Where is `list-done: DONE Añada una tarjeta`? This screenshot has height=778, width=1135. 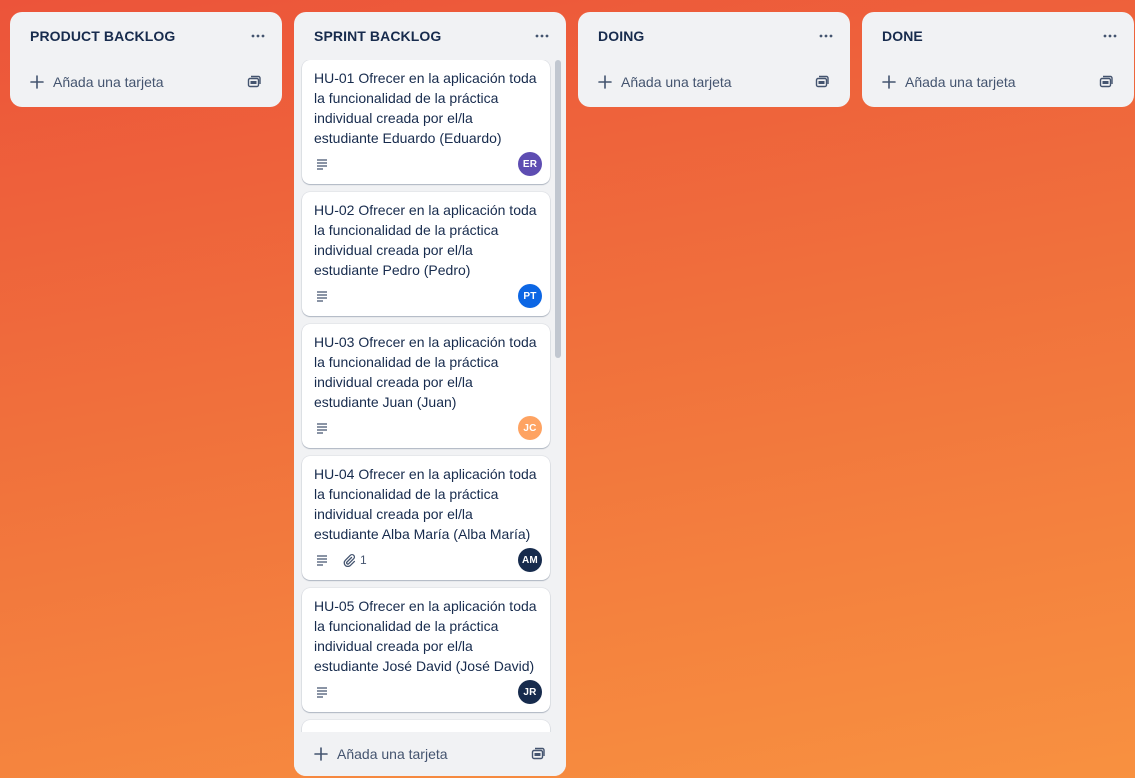 list-done: DONE Añada una tarjeta is located at coordinates (998, 59).